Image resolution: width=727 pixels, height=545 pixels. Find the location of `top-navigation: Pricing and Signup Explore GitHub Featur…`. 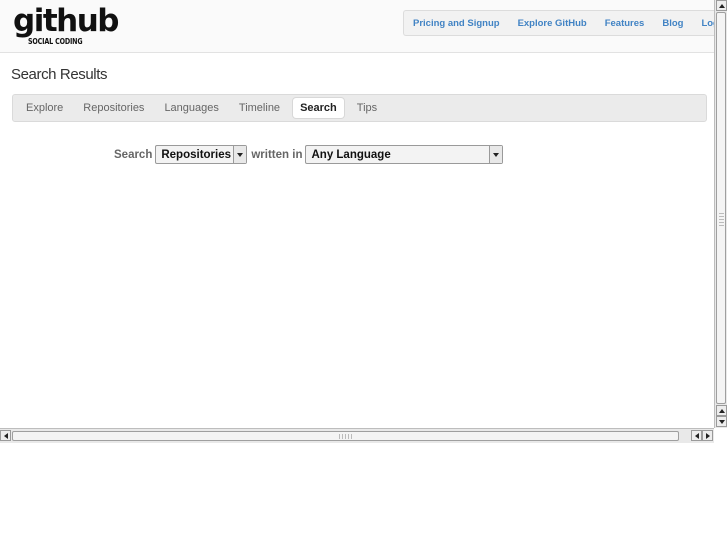

top-navigation: Pricing and Signup Explore GitHub Featur… is located at coordinates (558, 23).